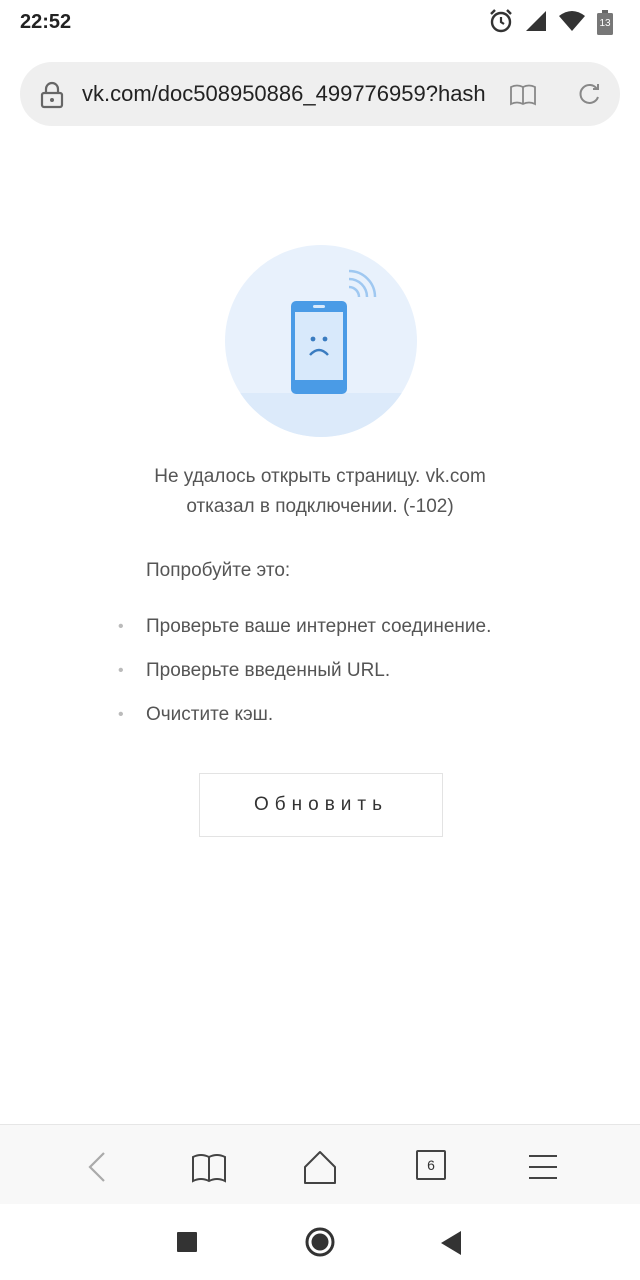  What do you see at coordinates (319, 626) in the screenshot?
I see `tip-text: Проверьте ваше интернет соединение.` at bounding box center [319, 626].